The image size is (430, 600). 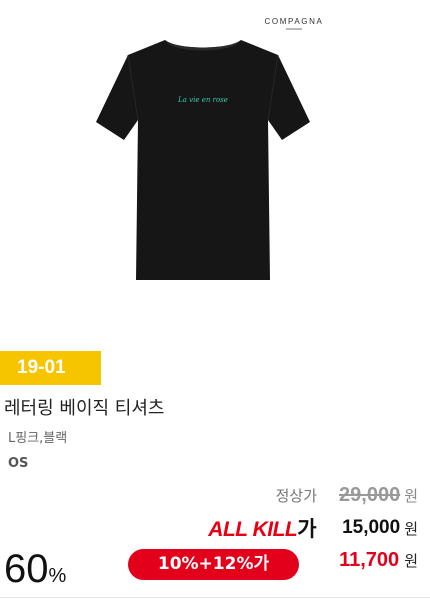 What do you see at coordinates (202, 100) in the screenshot?
I see `shirt-print-text: La vie en rose` at bounding box center [202, 100].